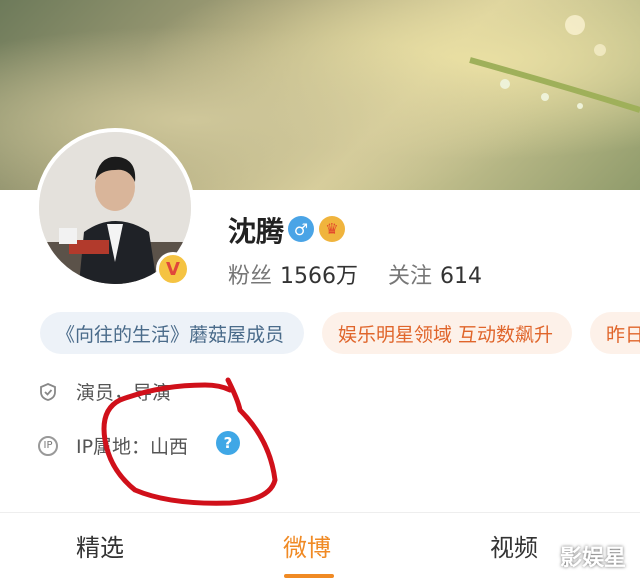 The image size is (640, 582). What do you see at coordinates (410, 276) in the screenshot?
I see `follow-label: 关注` at bounding box center [410, 276].